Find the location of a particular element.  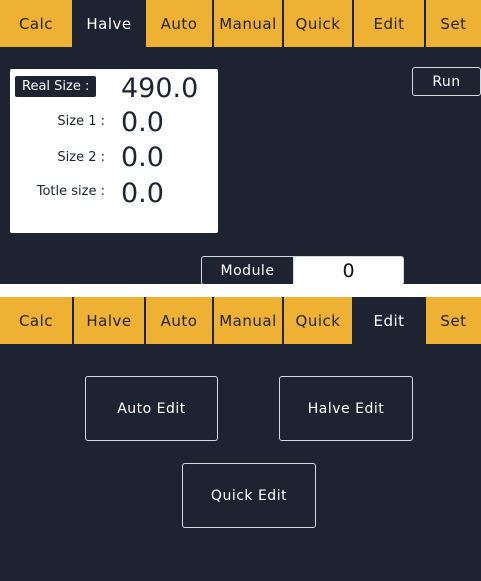

real-size-value: 490.0 is located at coordinates (160, 88).